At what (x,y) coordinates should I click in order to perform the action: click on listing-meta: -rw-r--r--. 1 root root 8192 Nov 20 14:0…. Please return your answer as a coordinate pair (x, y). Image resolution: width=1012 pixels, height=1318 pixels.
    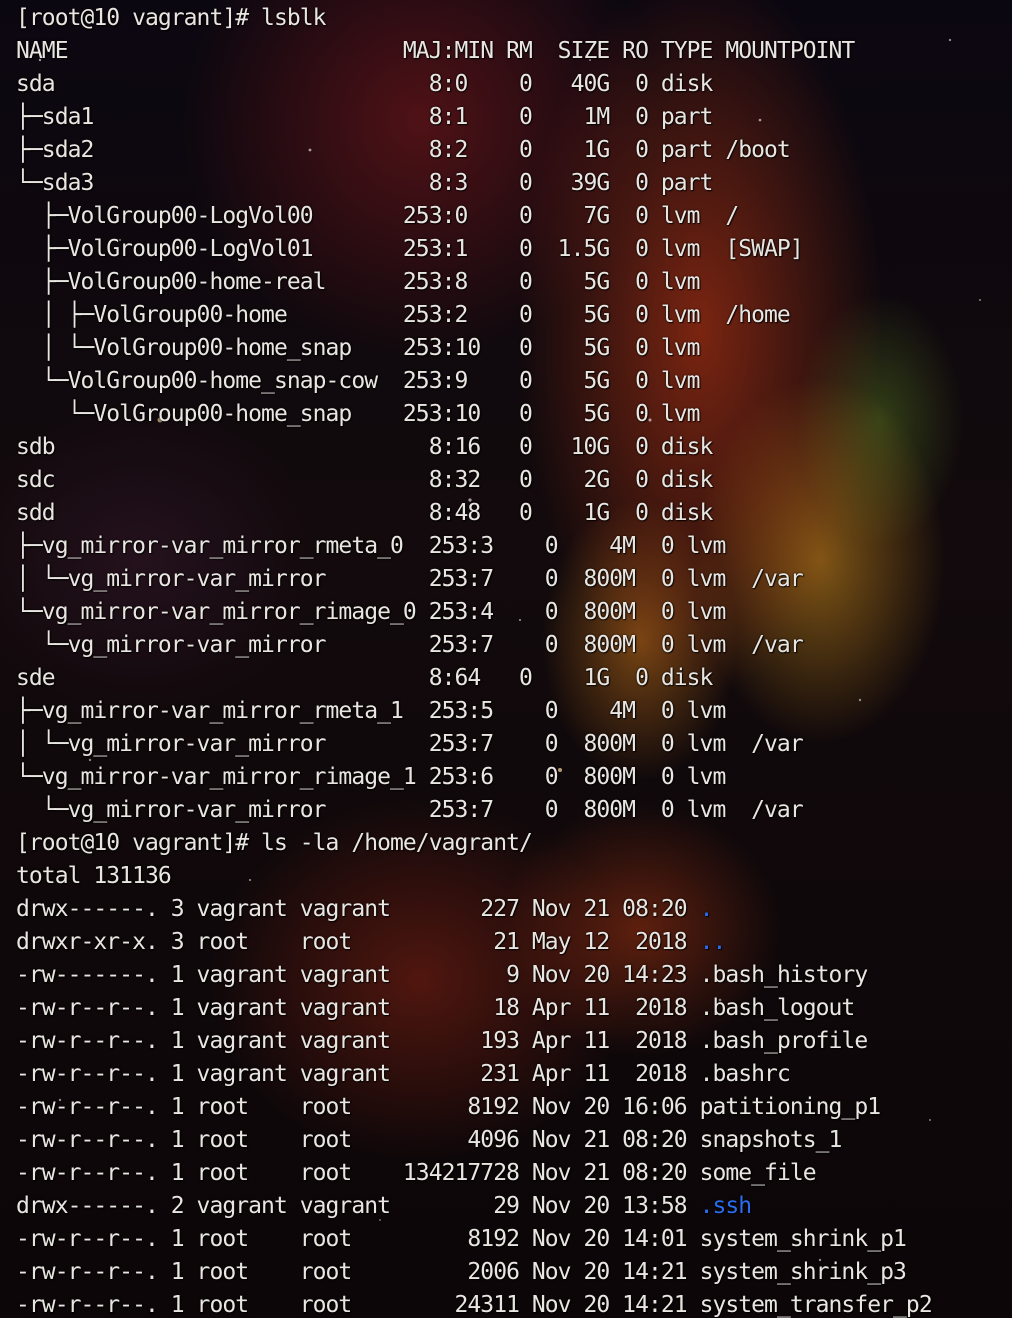
    Looking at the image, I should click on (358, 1239).